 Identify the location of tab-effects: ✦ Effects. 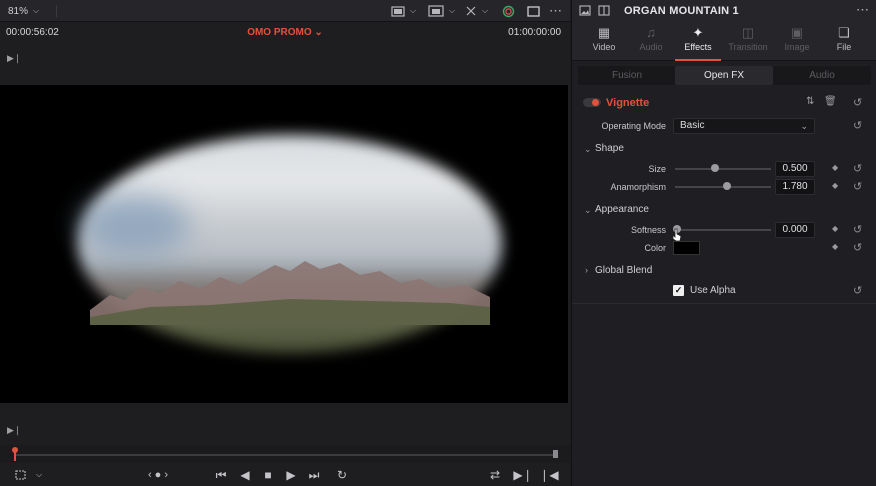
(698, 41).